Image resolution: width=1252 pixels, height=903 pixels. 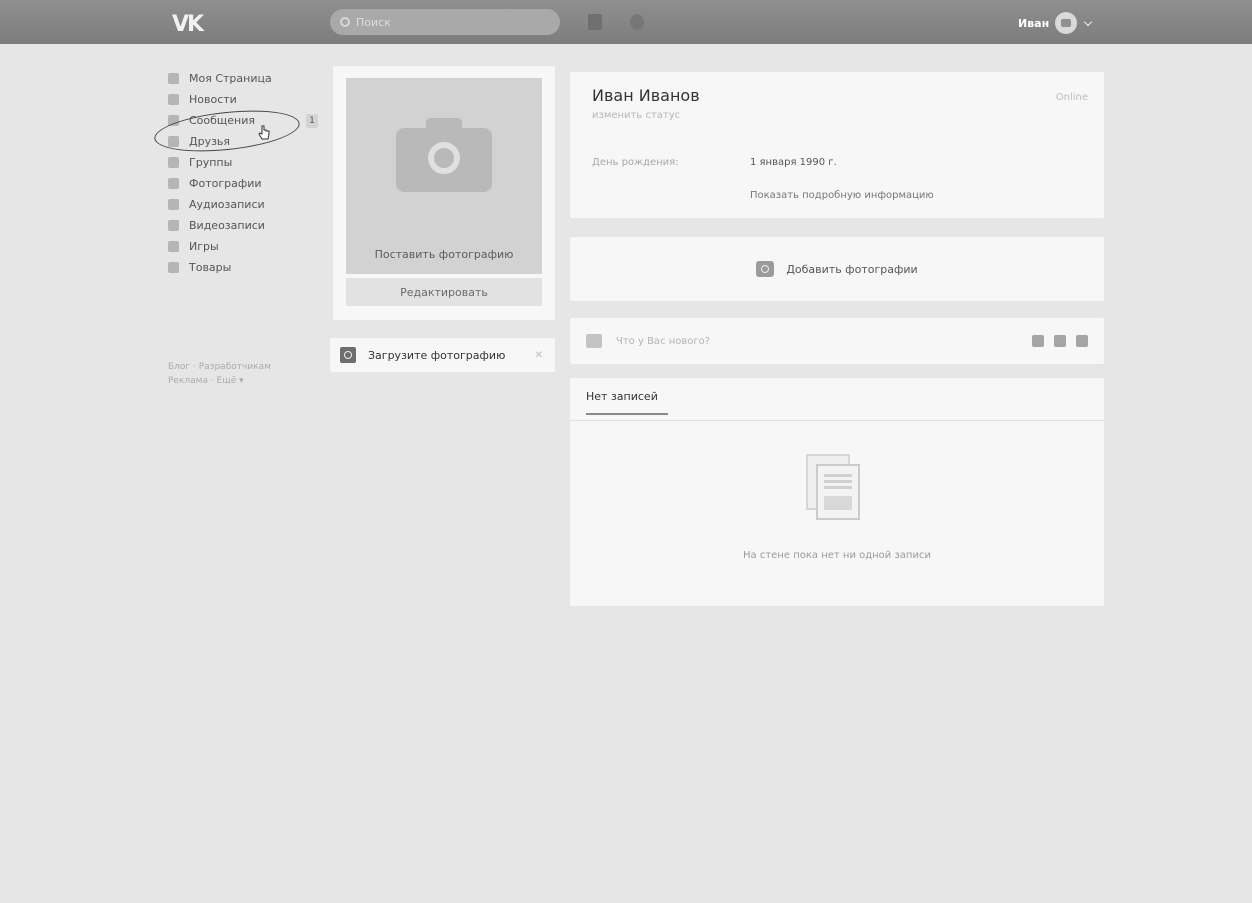 I want to click on home-icon, so click(x=173, y=78).